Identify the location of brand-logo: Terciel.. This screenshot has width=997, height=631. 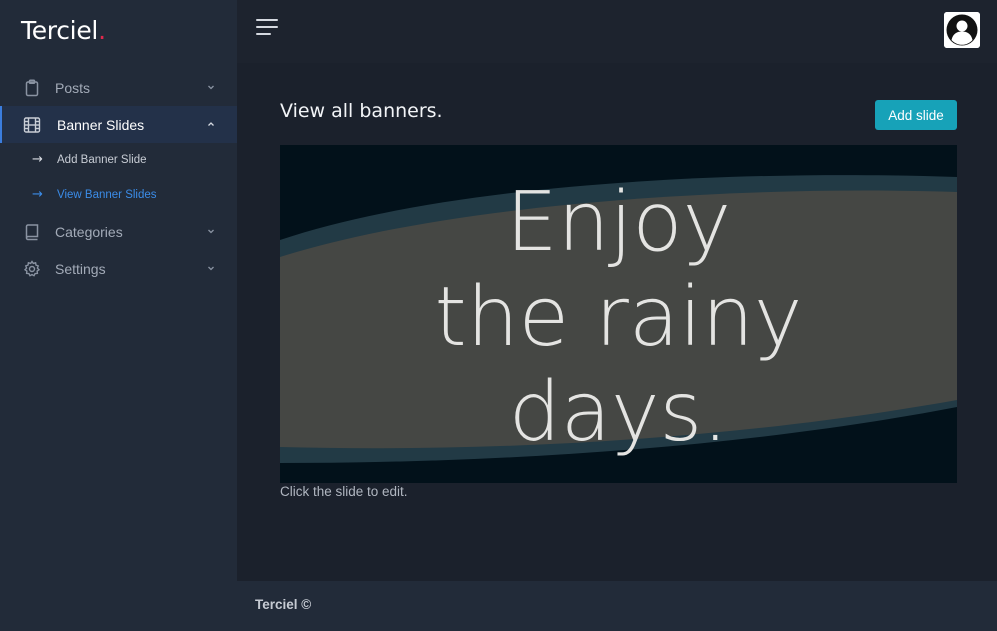
(63, 30).